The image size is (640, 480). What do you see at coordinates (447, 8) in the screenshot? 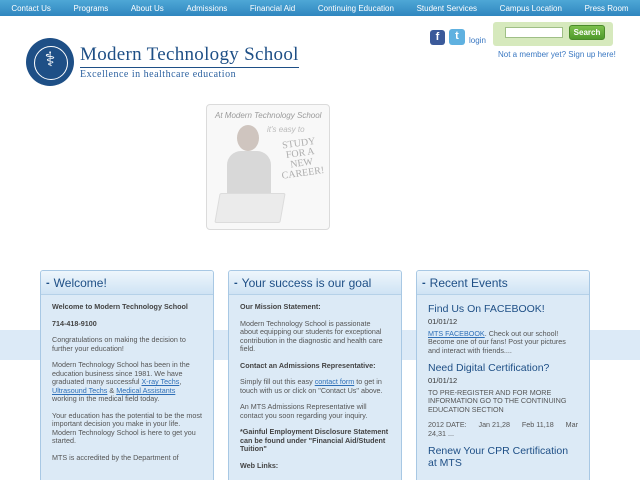
I see `nav-student-services: Student Services` at bounding box center [447, 8].